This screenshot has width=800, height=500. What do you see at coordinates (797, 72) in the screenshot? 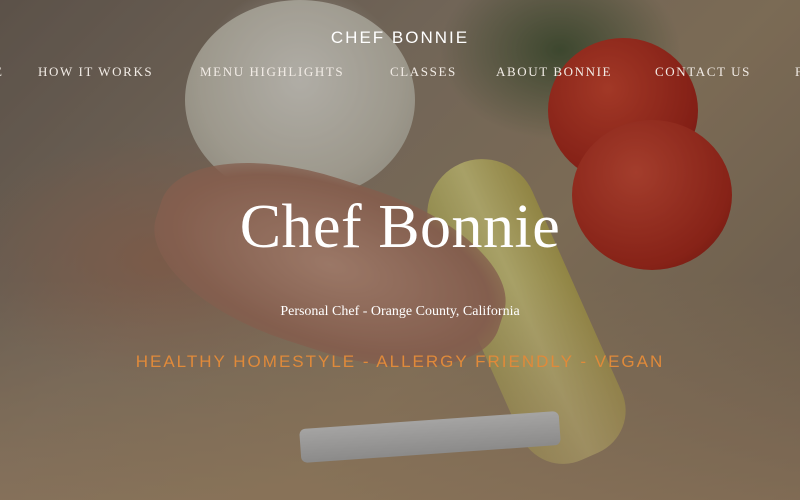
I see `nav-item-more: F` at bounding box center [797, 72].